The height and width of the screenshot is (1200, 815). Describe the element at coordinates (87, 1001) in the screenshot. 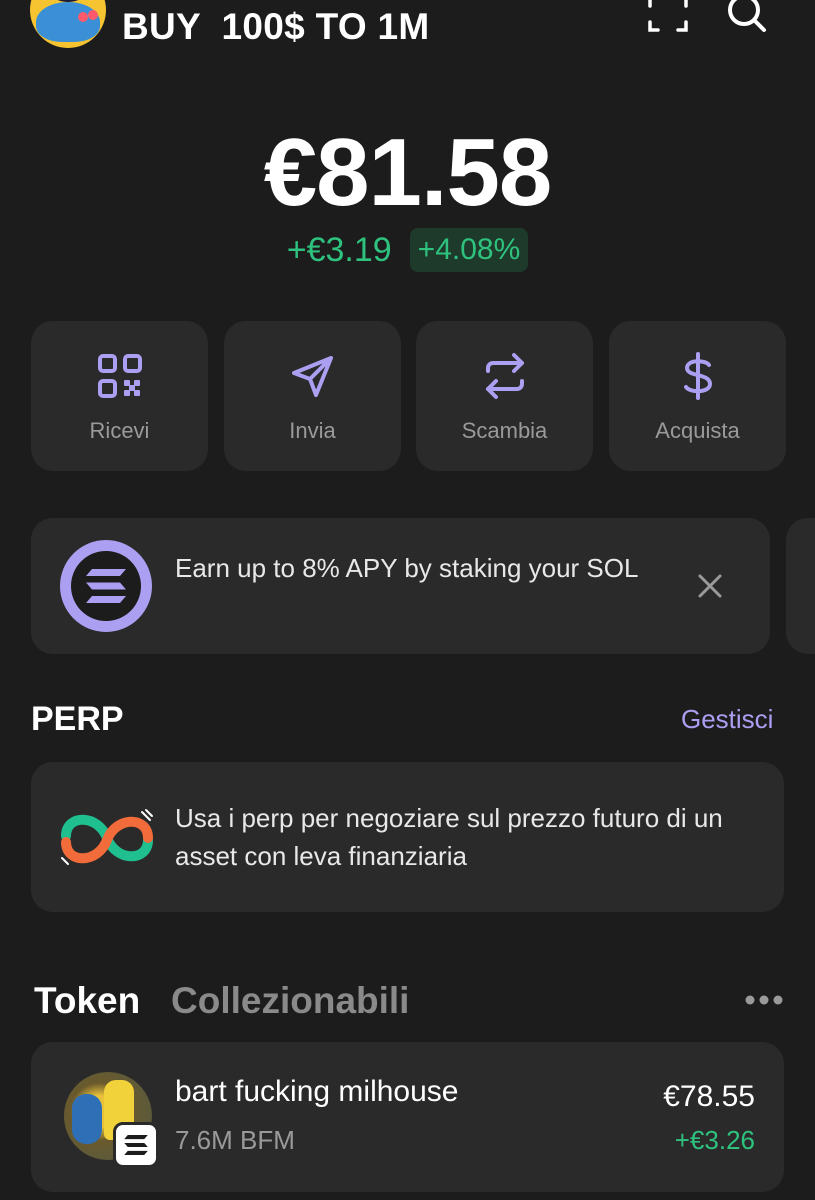

I see `tab-token: Token` at that location.